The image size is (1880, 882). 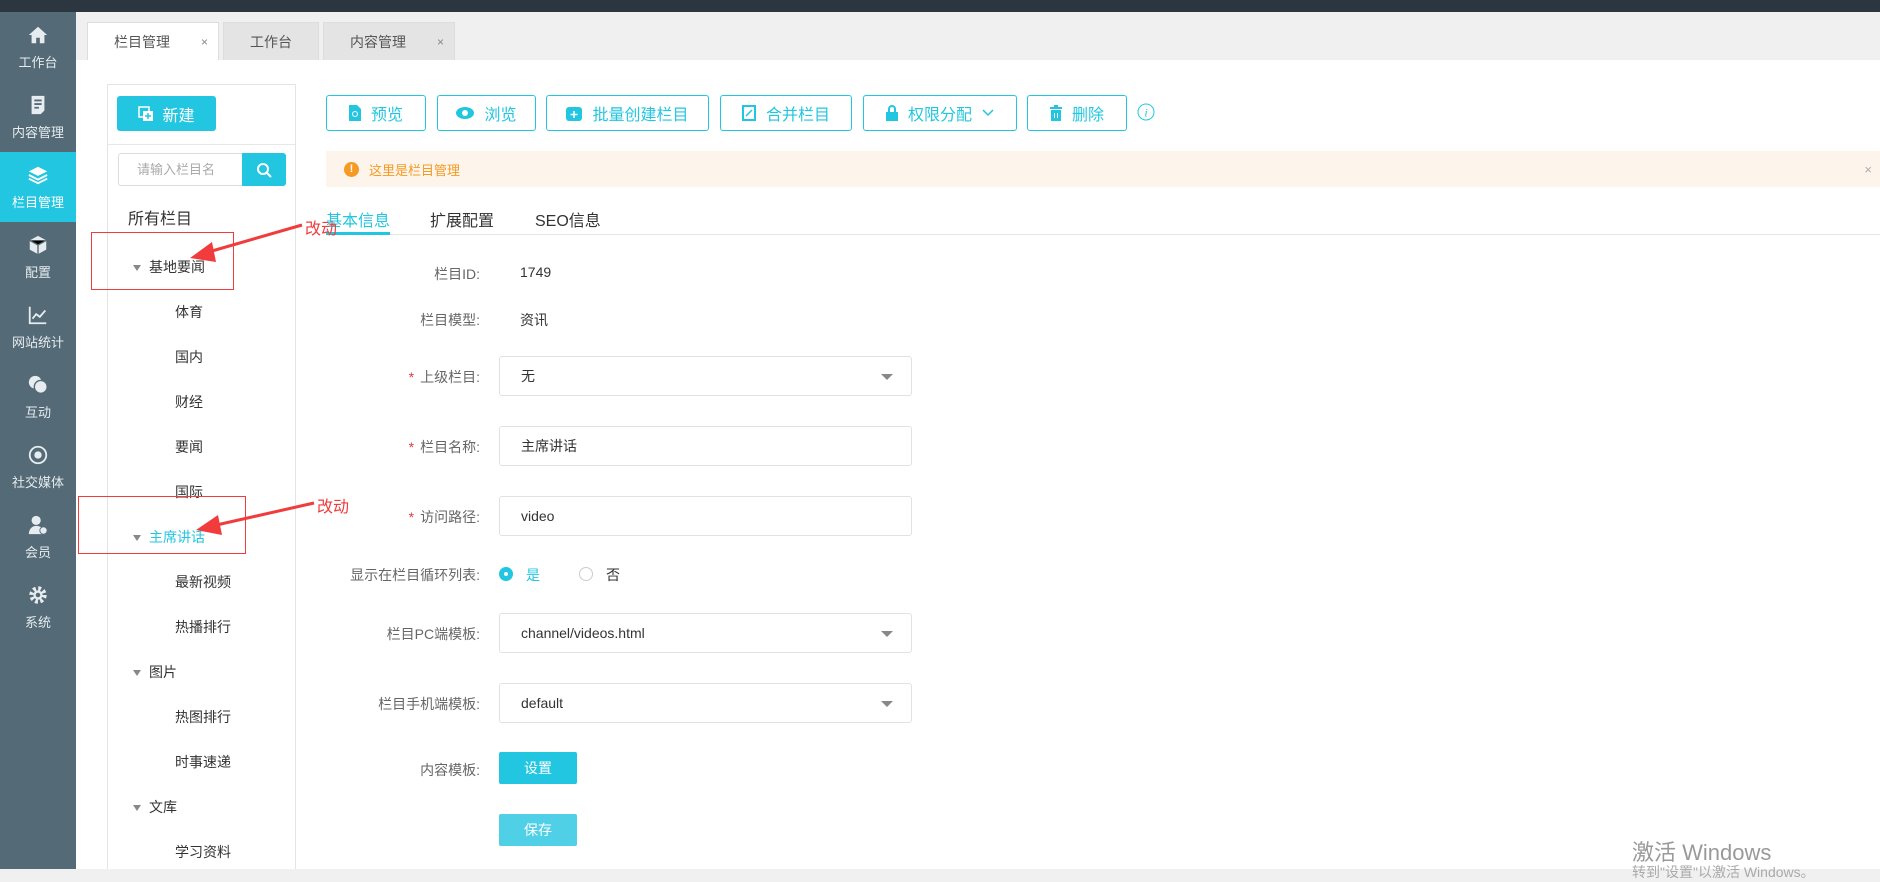 What do you see at coordinates (450, 770) in the screenshot?
I see `content-template-label: 内容模板:` at bounding box center [450, 770].